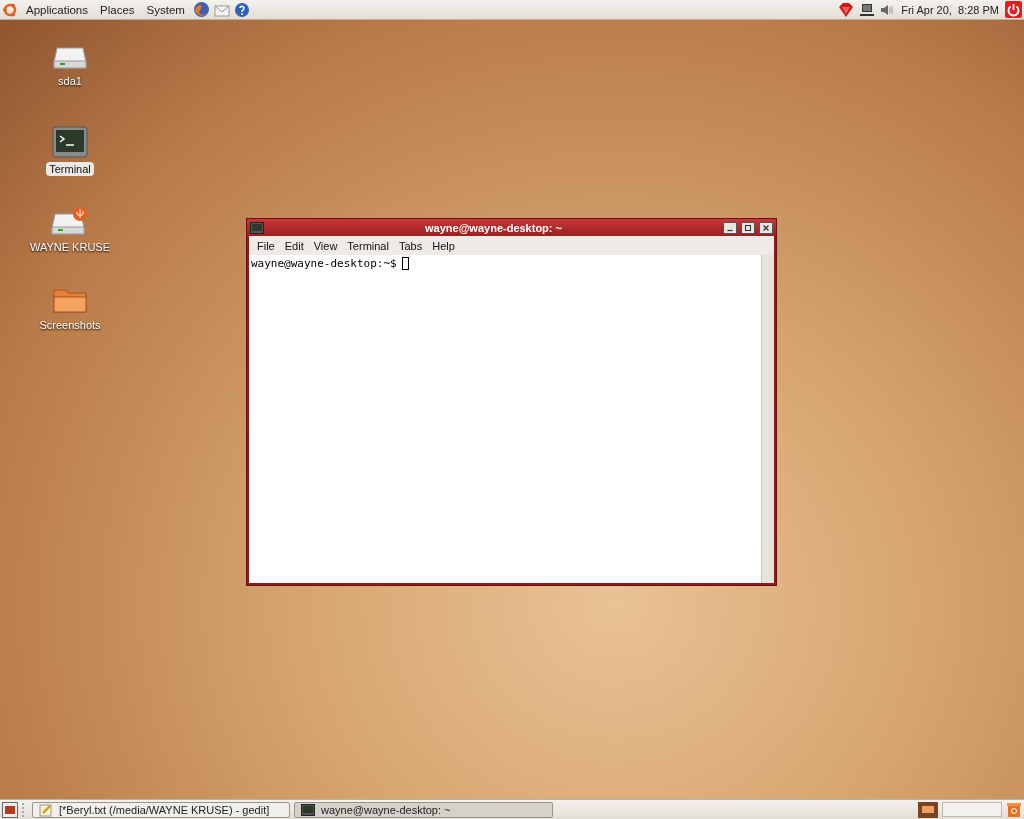  What do you see at coordinates (493, 227) in the screenshot?
I see `window-title: wayne@wayne-desktop: ~` at bounding box center [493, 227].